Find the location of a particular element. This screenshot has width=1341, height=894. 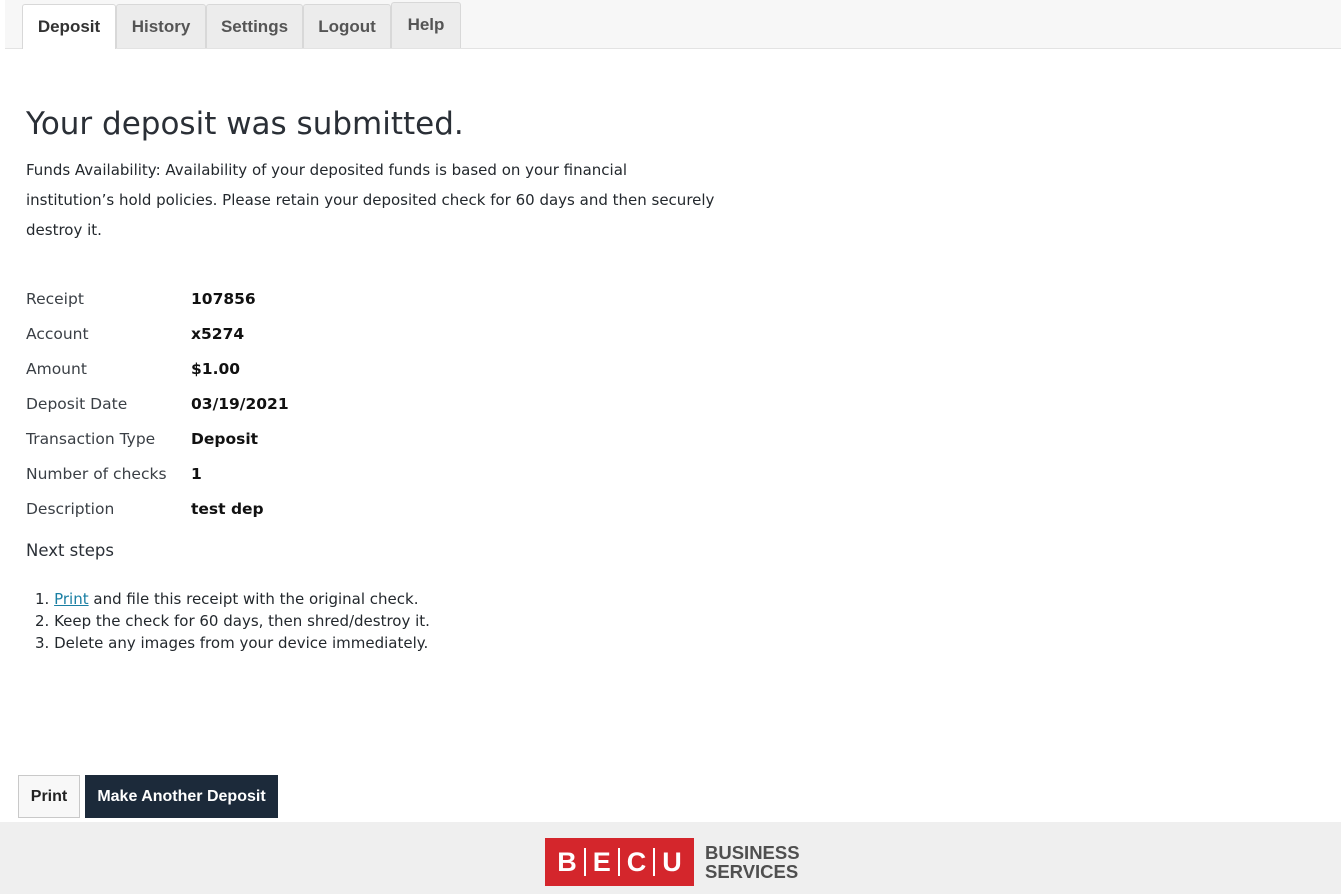

detail-label: Number of checks is located at coordinates (96, 473).